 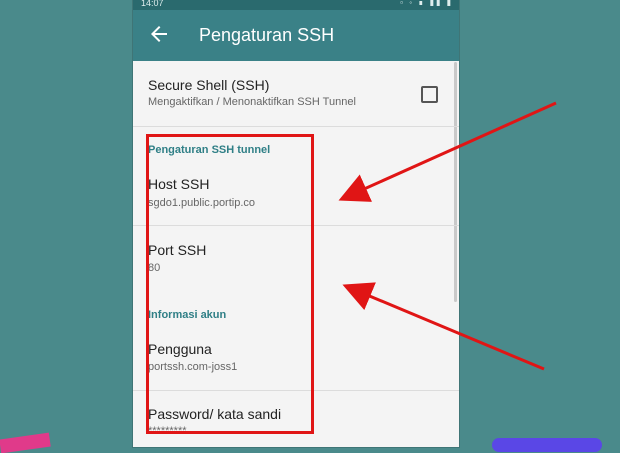 What do you see at coordinates (152, 4) in the screenshot?
I see `status-time: 14:07` at bounding box center [152, 4].